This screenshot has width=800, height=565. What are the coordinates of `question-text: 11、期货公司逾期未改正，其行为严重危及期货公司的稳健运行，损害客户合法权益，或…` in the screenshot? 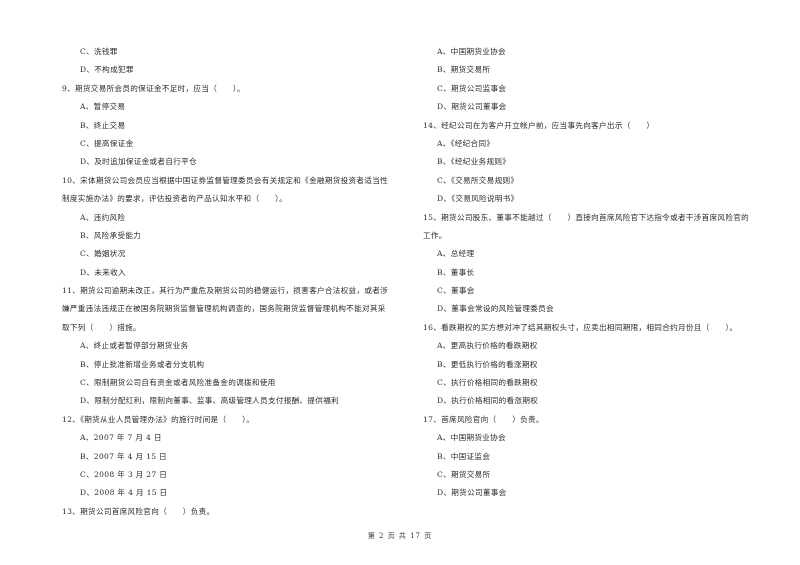 It's located at (225, 291).